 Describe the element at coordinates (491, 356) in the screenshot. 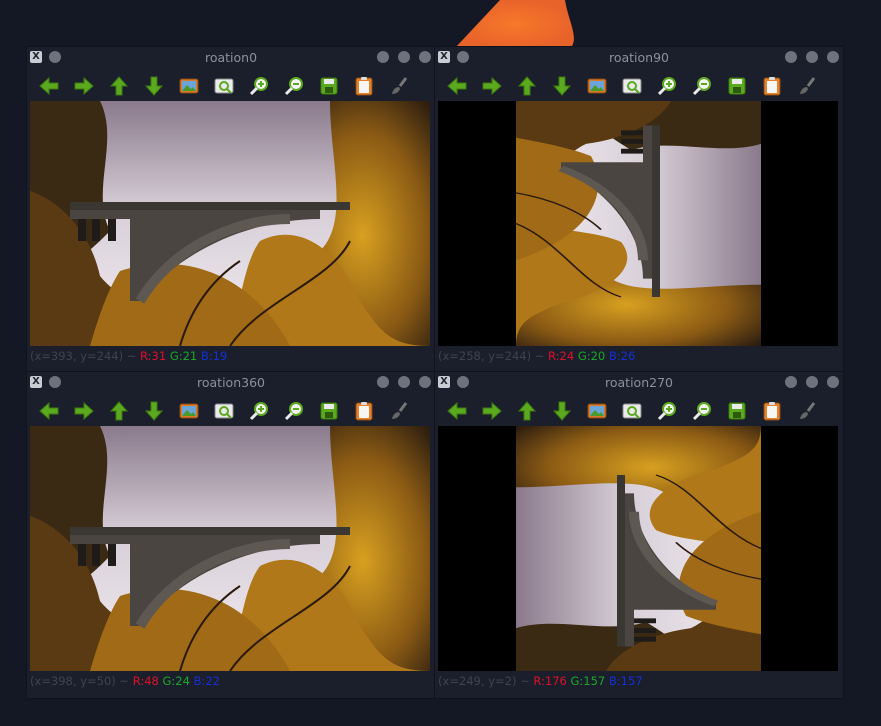

I see `pixel-coords: (x=258, y=244) ~` at that location.